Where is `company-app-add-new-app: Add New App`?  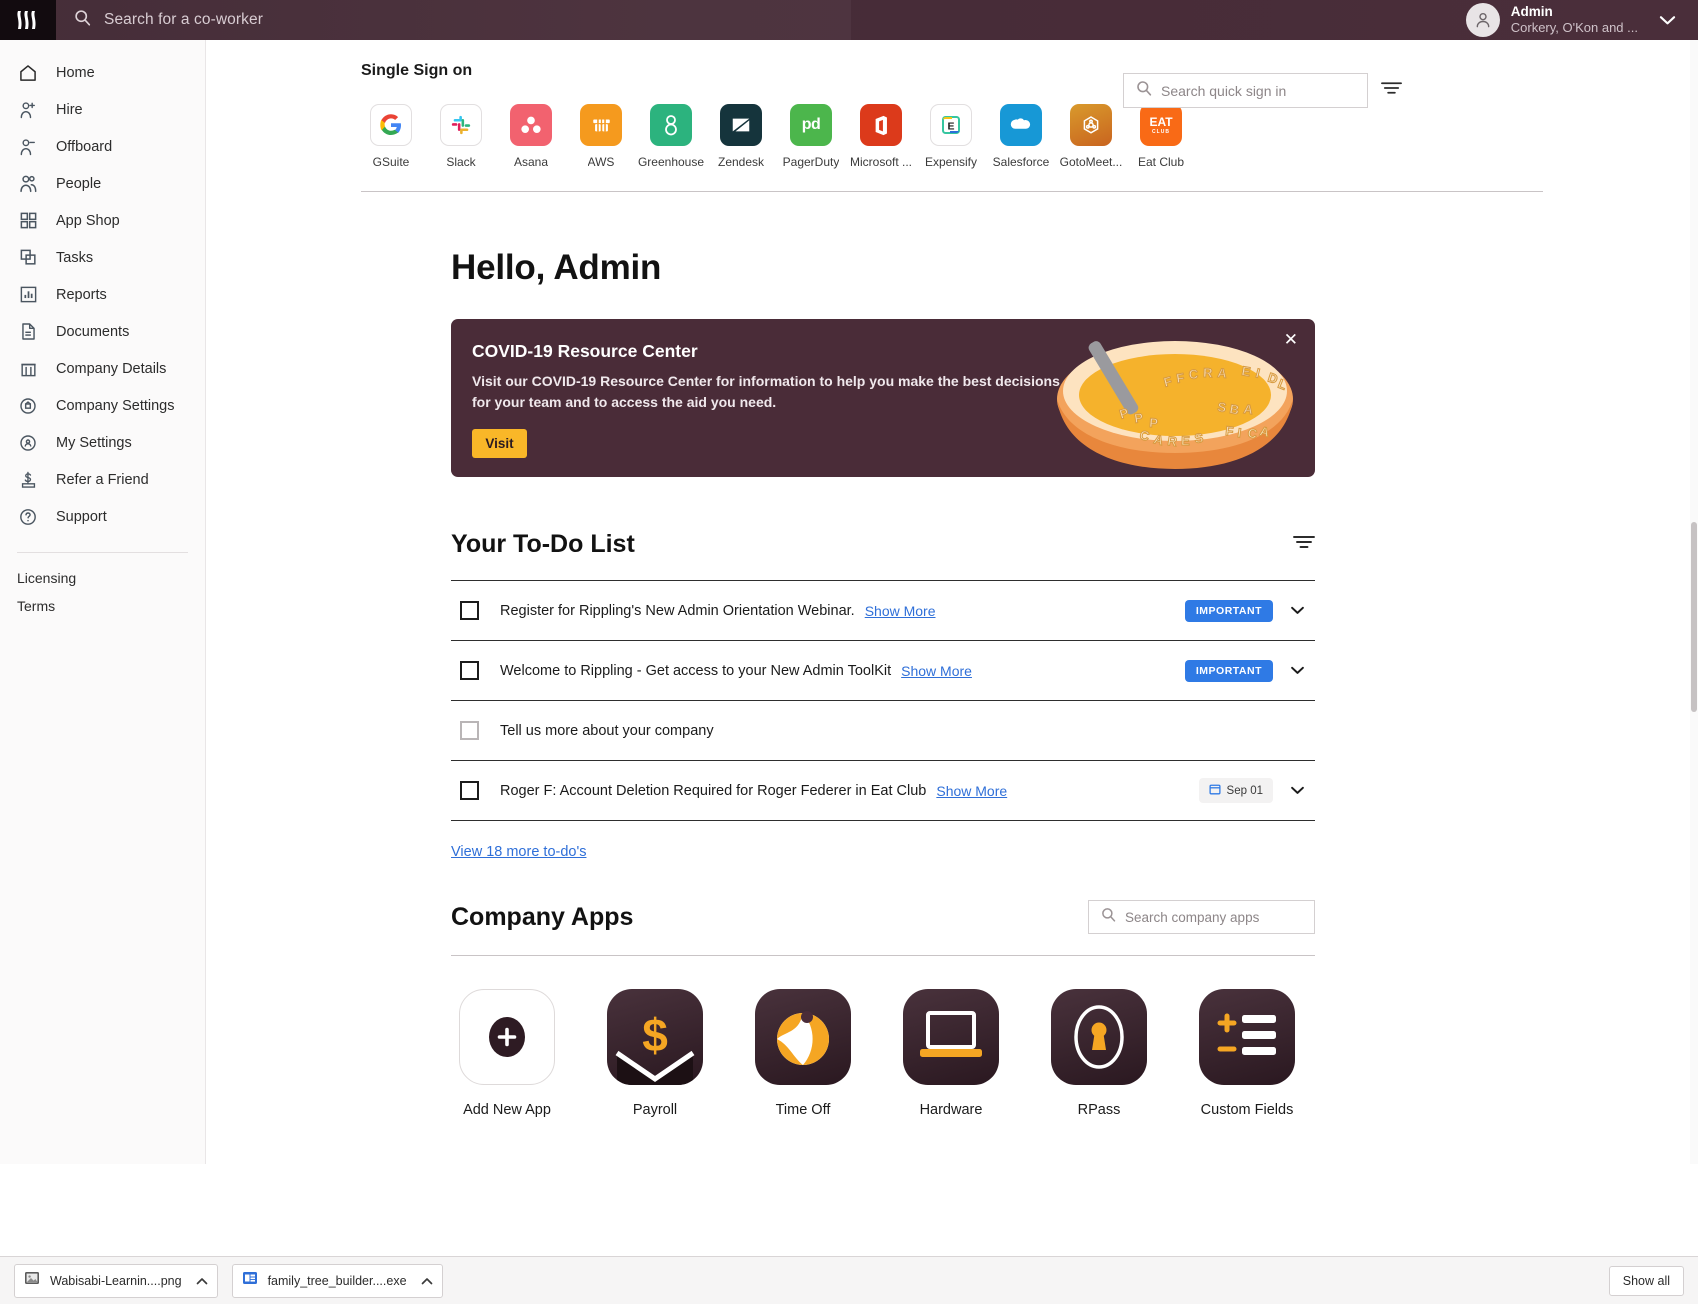
company-app-add-new-app: Add New App is located at coordinates (507, 1053).